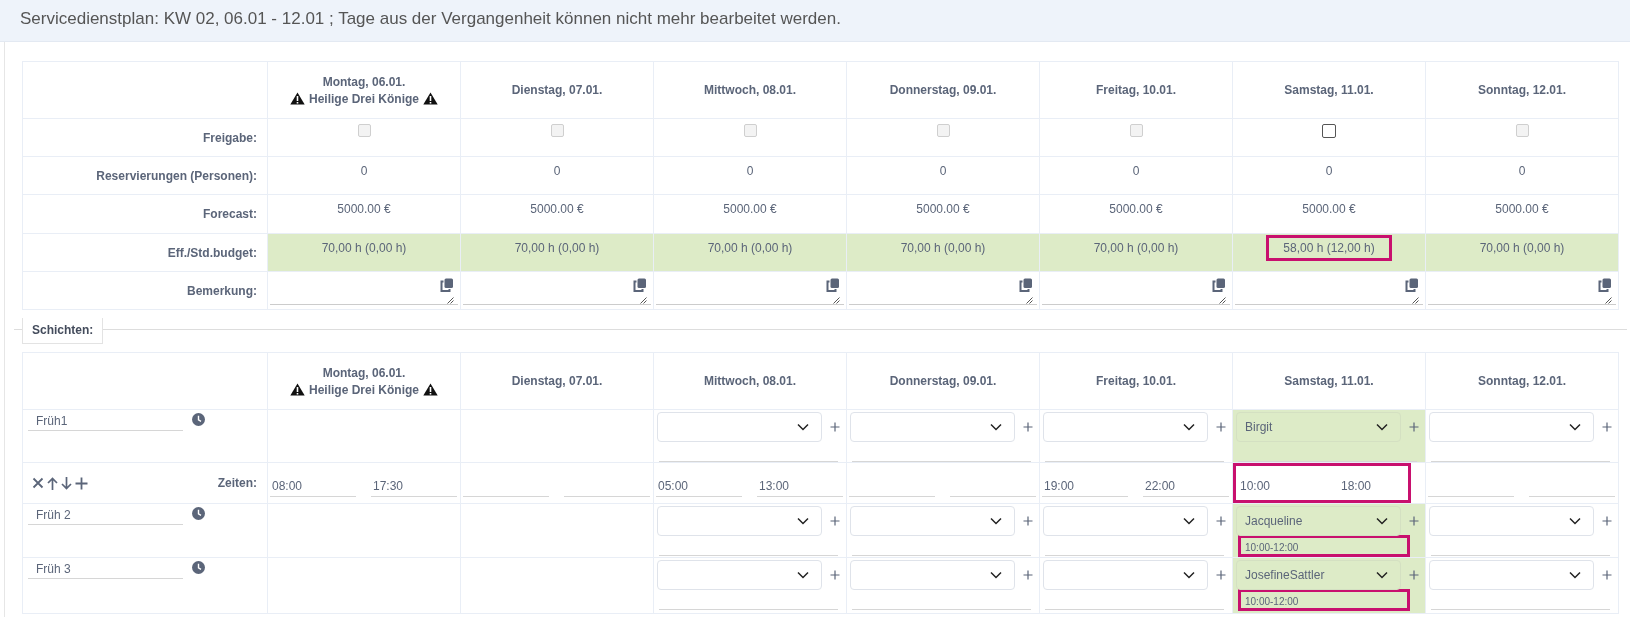 The height and width of the screenshot is (617, 1630). What do you see at coordinates (1329, 131) in the screenshot?
I see `release-checkbox` at bounding box center [1329, 131].